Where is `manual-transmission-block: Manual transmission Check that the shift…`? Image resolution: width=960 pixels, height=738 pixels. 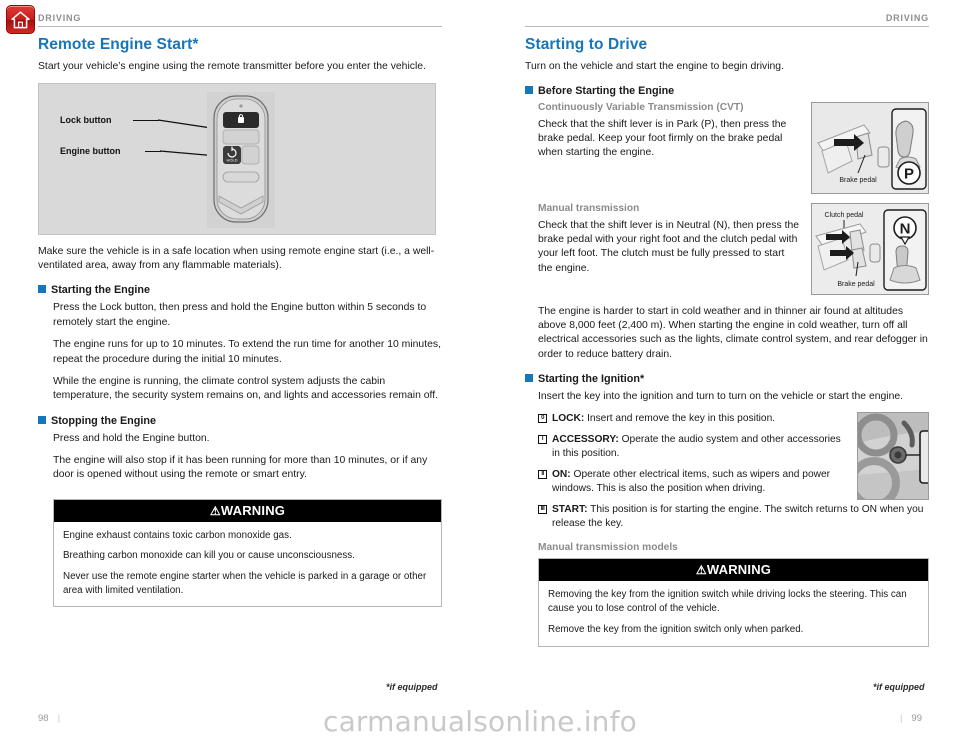
manual-transmission-block: Manual transmission Check that the shift… is located at coordinates (727, 249).